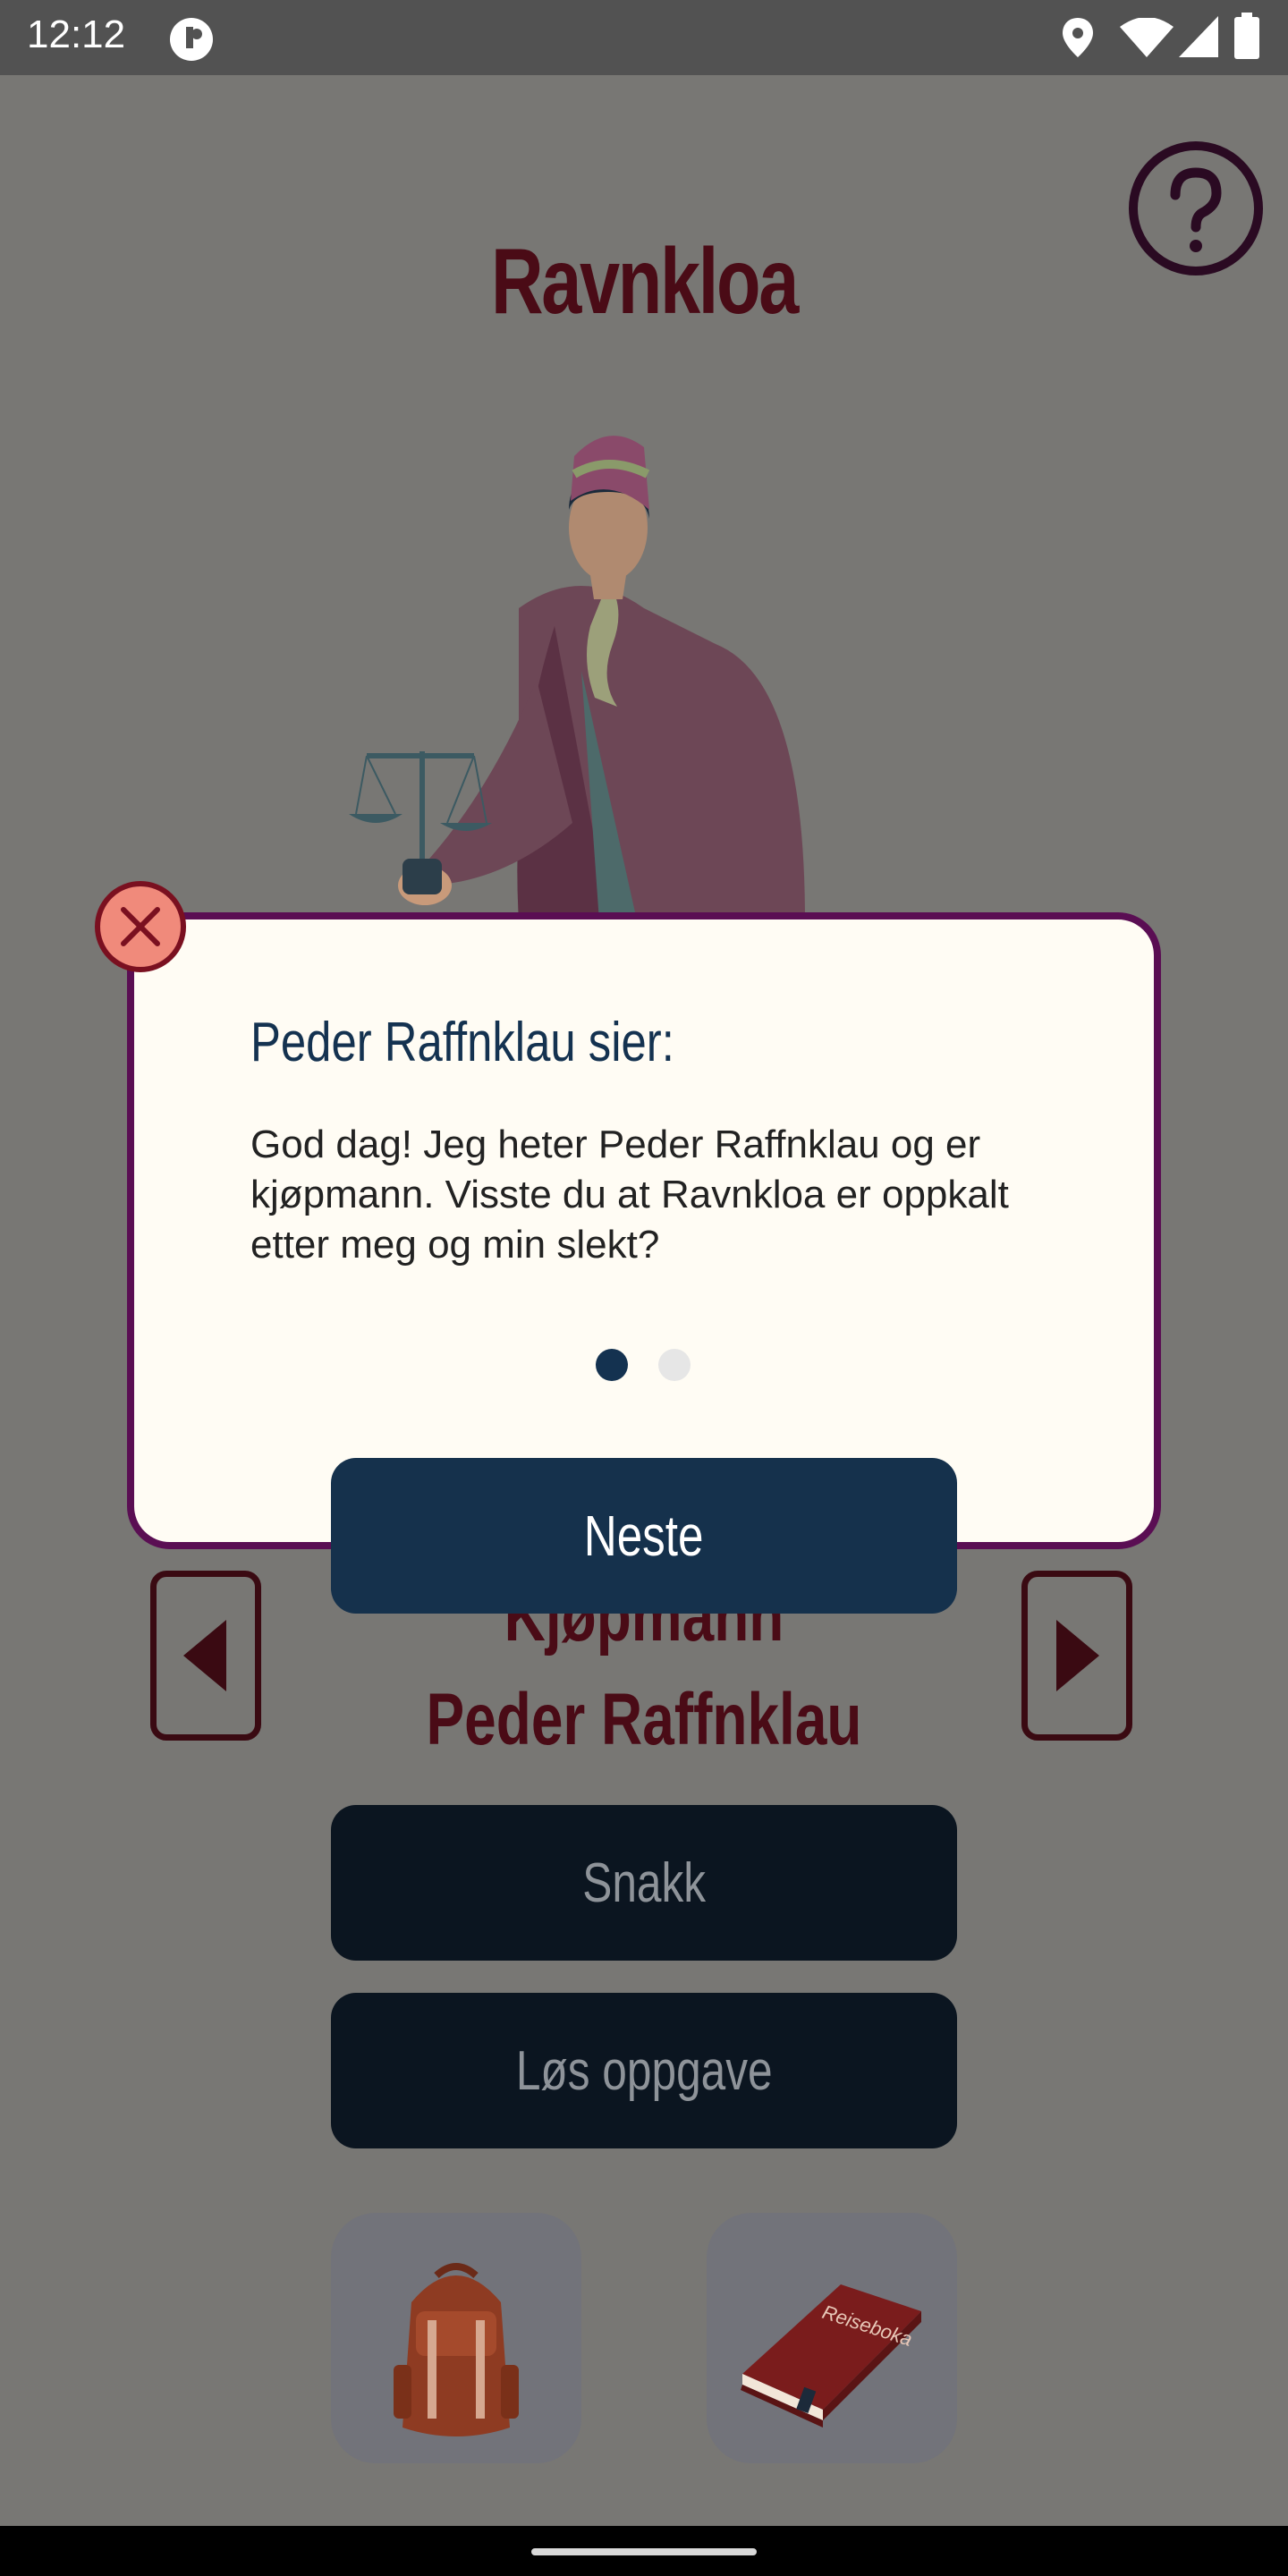  I want to click on book-icon: Reiseboka, so click(831, 2356).